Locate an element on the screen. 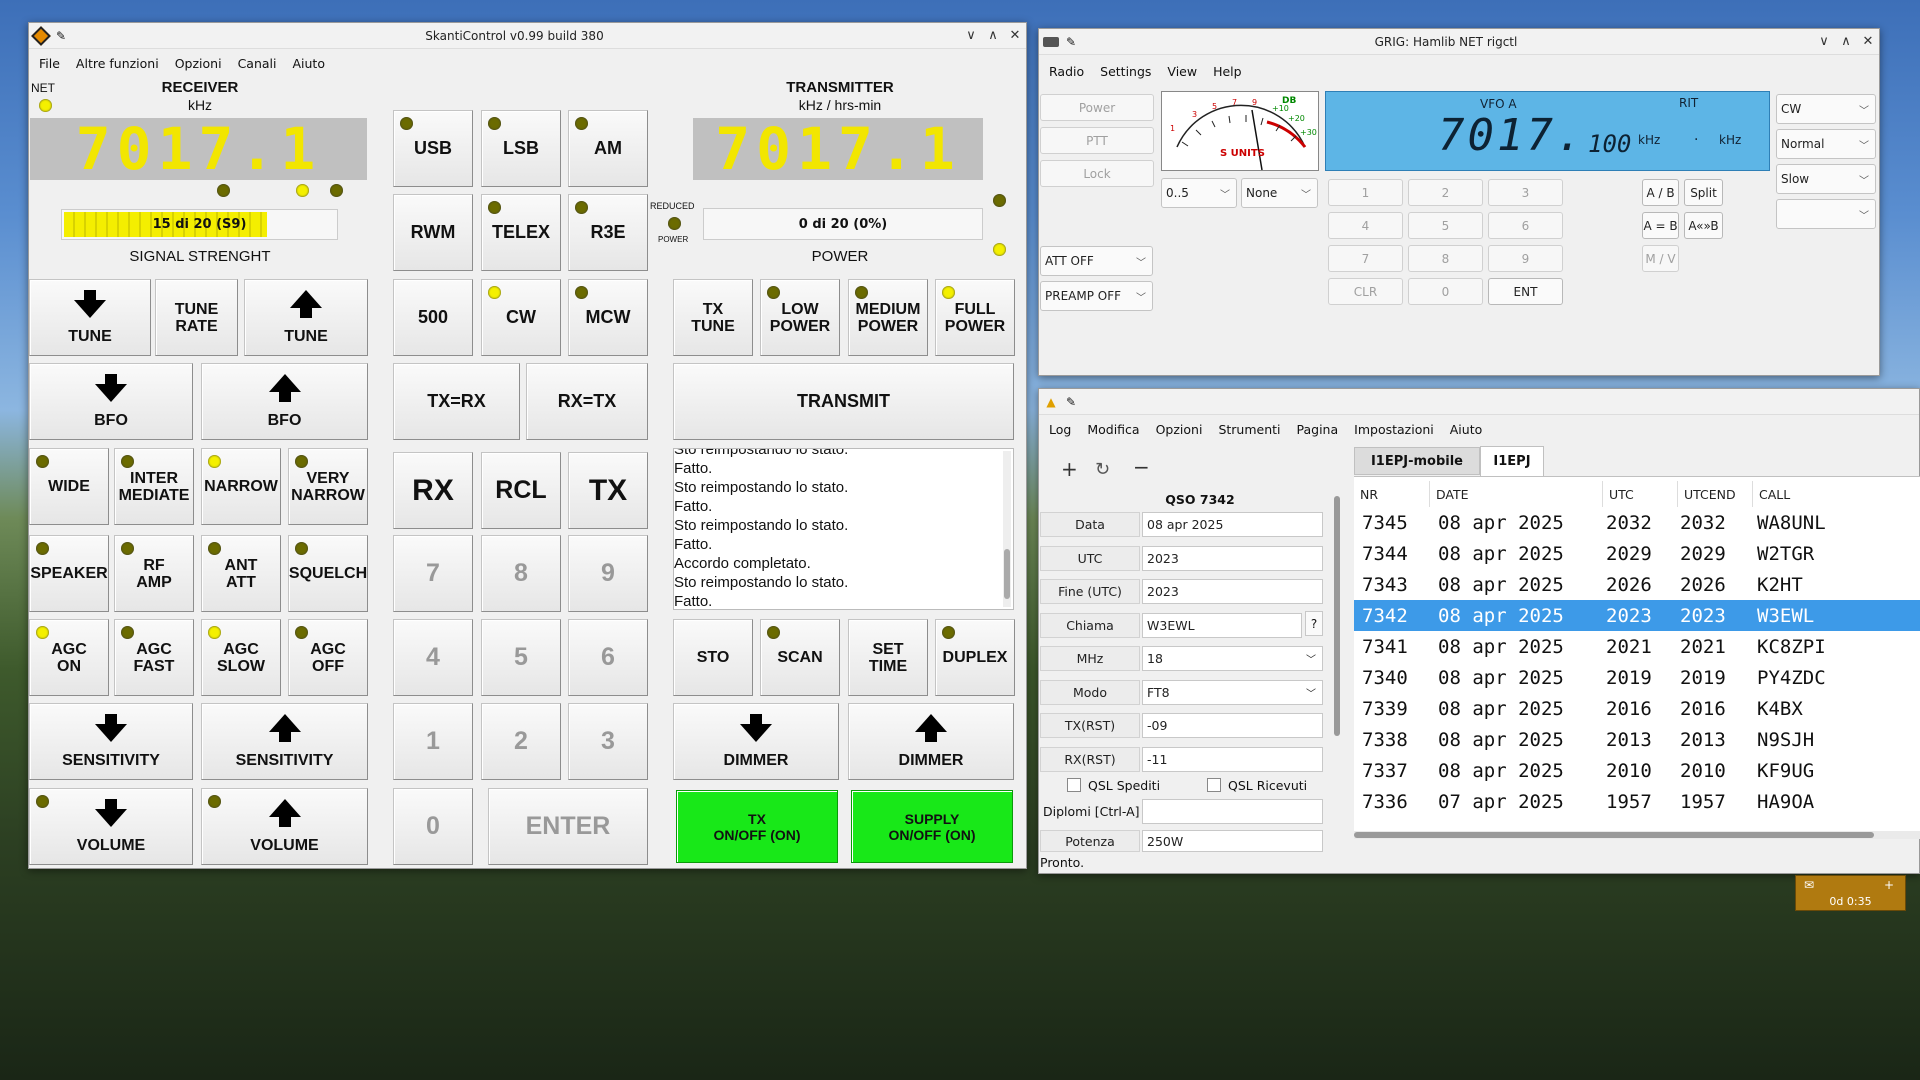 The width and height of the screenshot is (1920, 1080). squelch-button: SQUELCH is located at coordinates (328, 573).